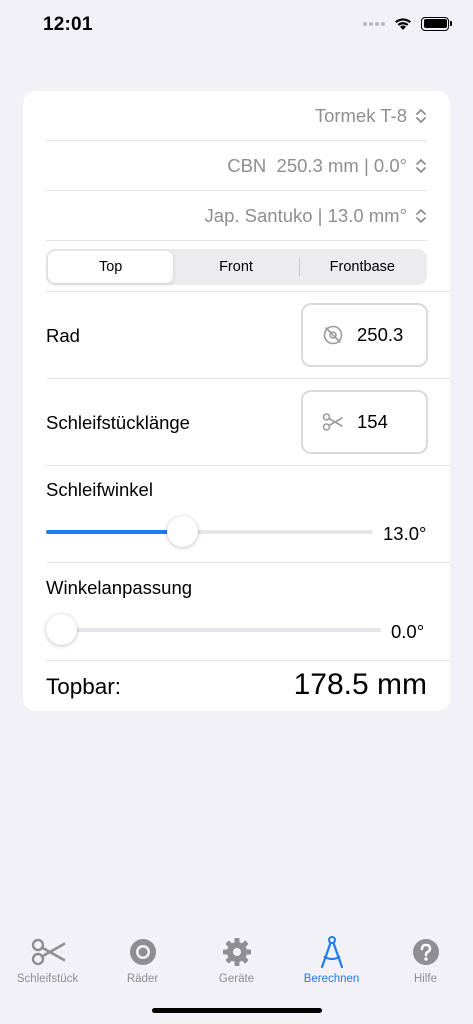 The width and height of the screenshot is (473, 1024). Describe the element at coordinates (403, 24) in the screenshot. I see `wifi-icon` at that location.